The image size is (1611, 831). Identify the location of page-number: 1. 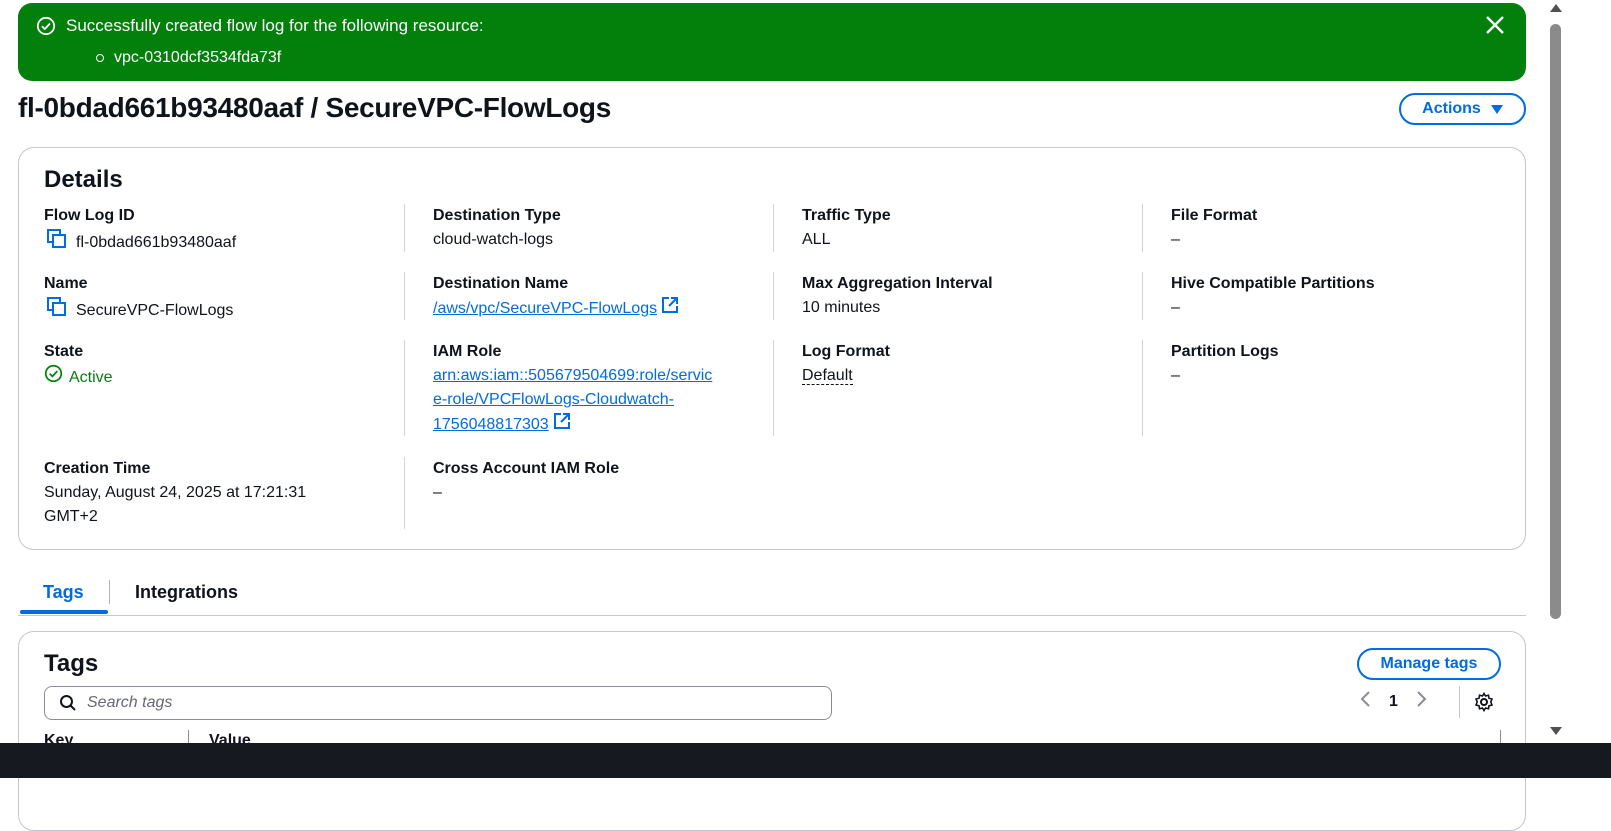
(1393, 702).